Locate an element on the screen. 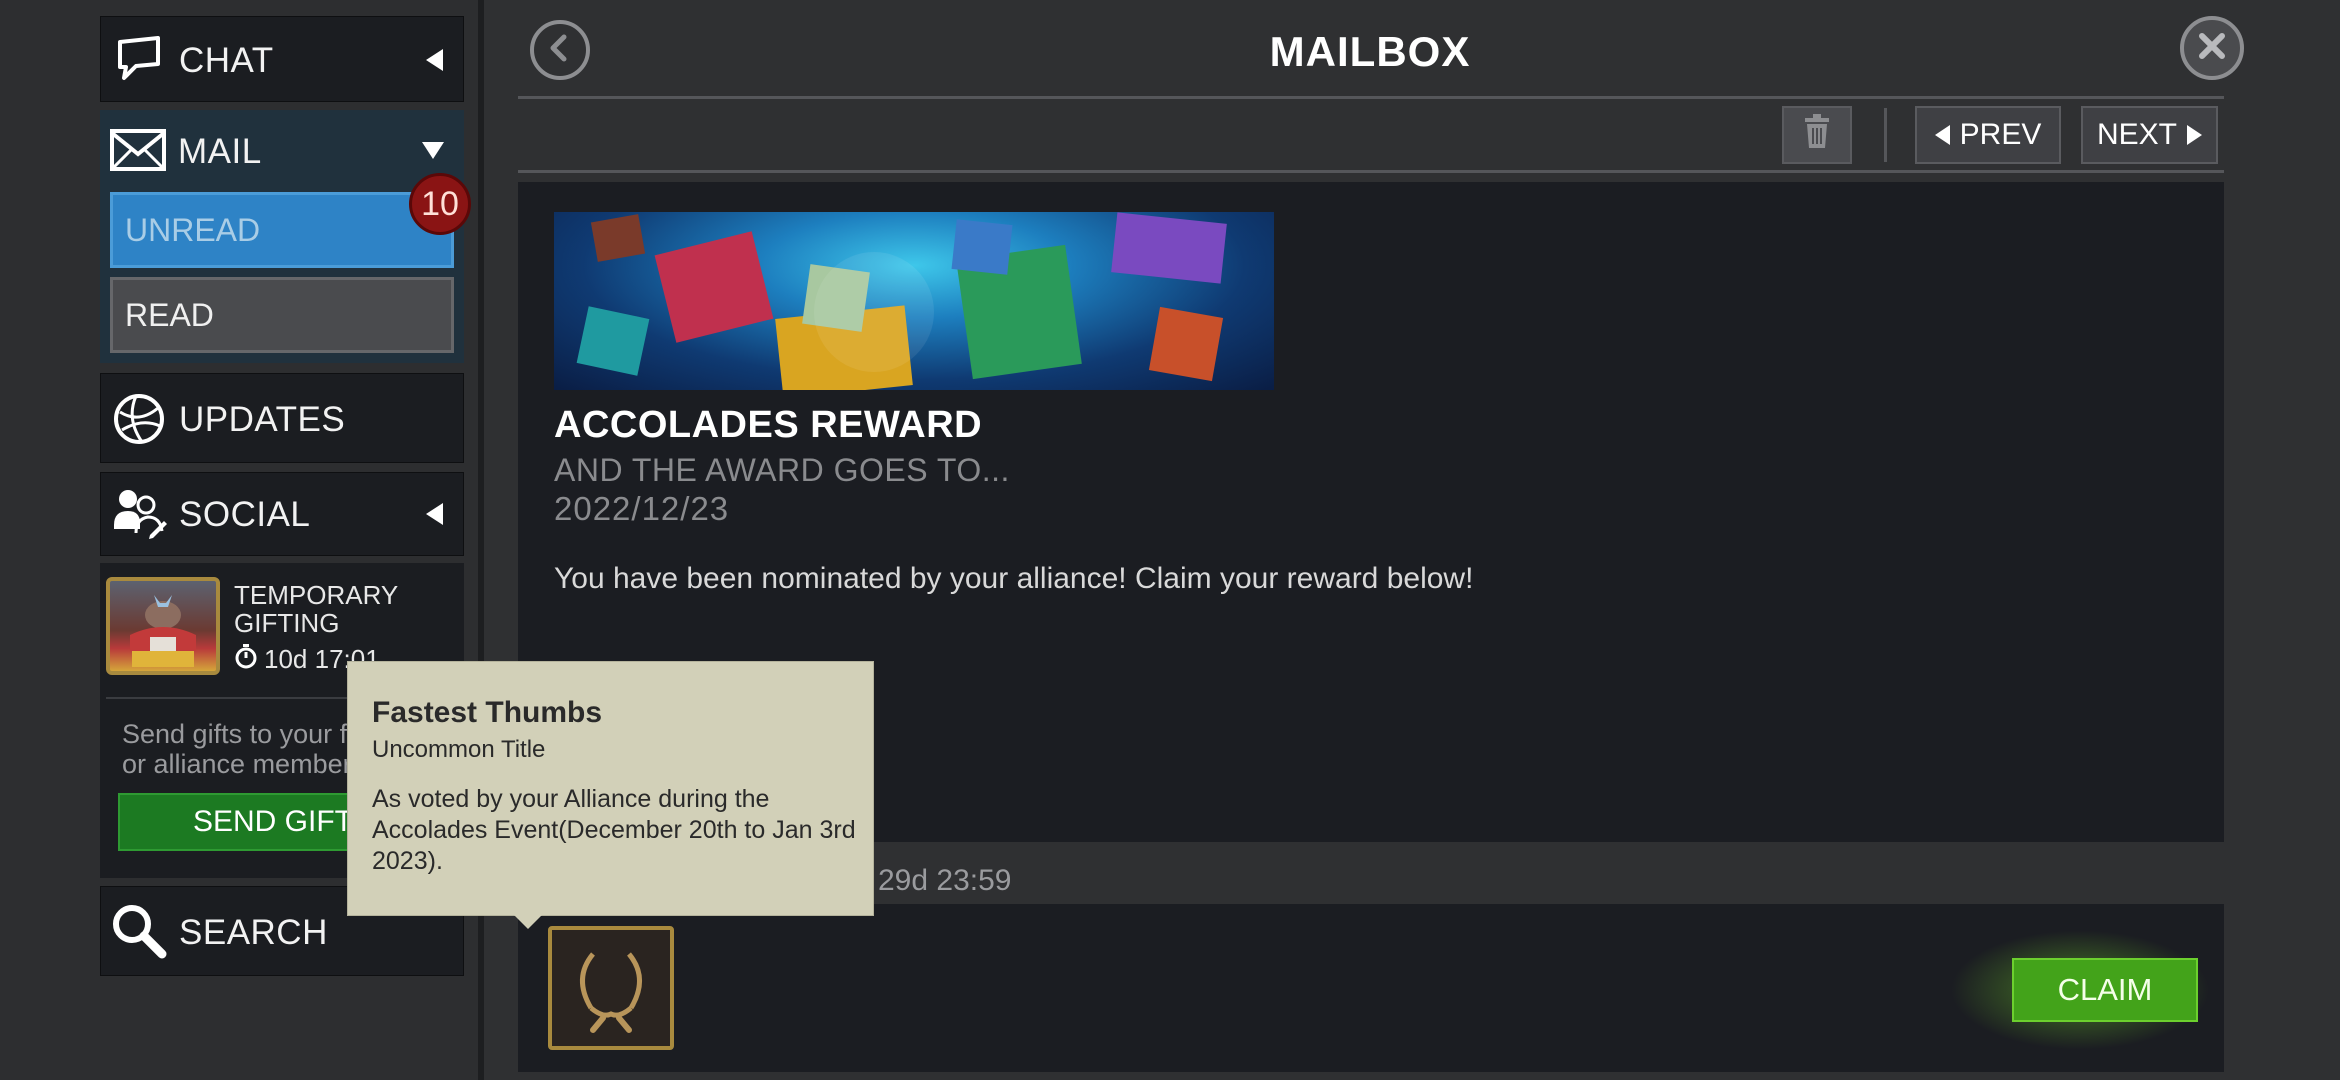  chevron-down-icon is located at coordinates (433, 150).